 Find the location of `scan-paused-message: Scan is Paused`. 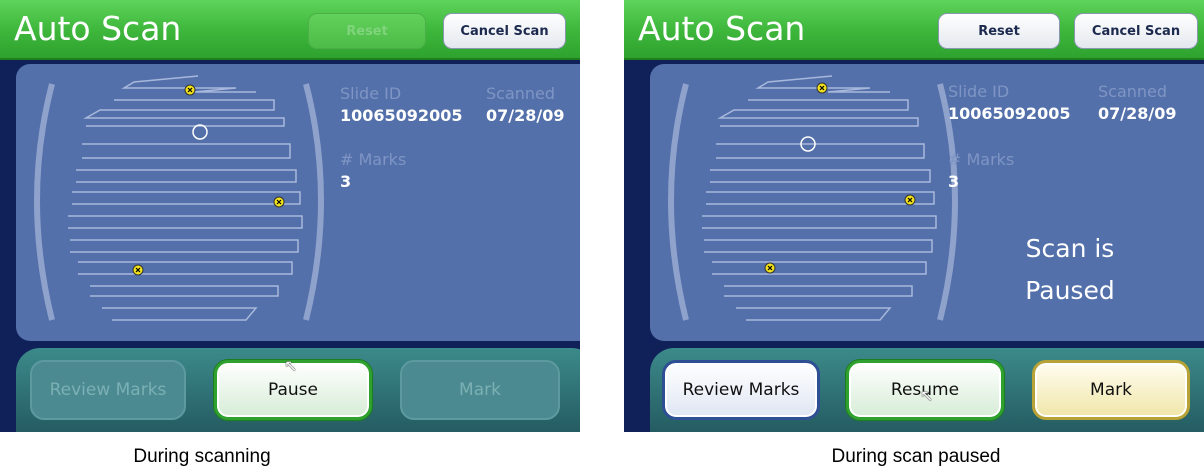

scan-paused-message: Scan is Paused is located at coordinates (1070, 270).